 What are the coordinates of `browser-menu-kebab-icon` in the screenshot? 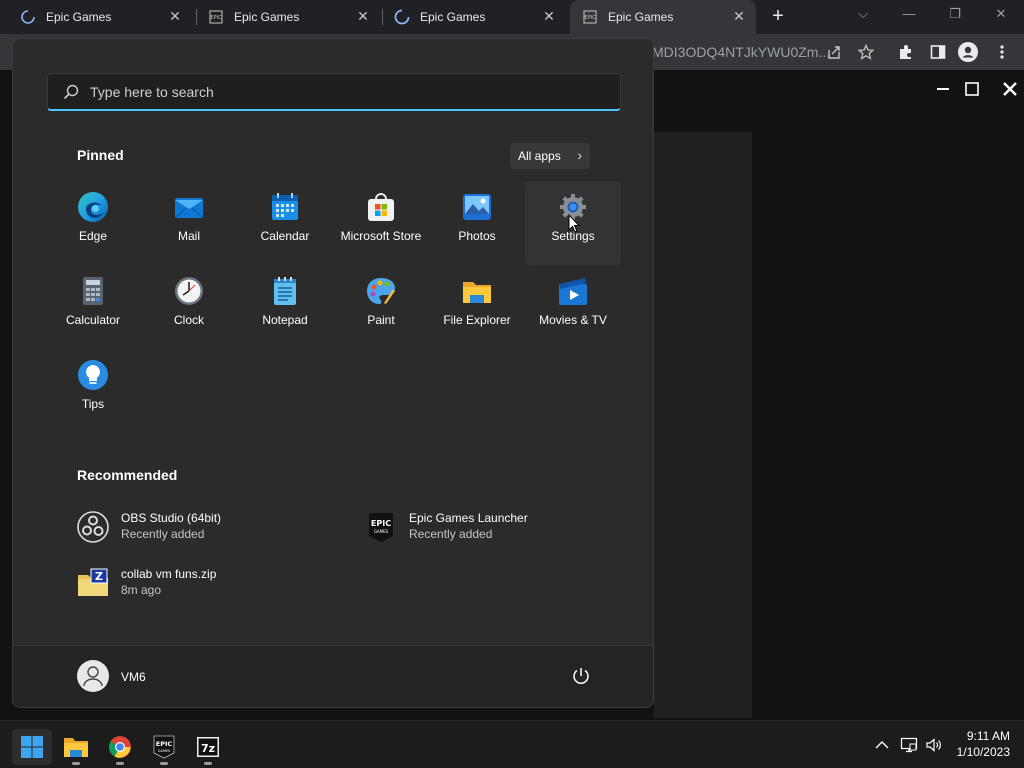 It's located at (1002, 52).